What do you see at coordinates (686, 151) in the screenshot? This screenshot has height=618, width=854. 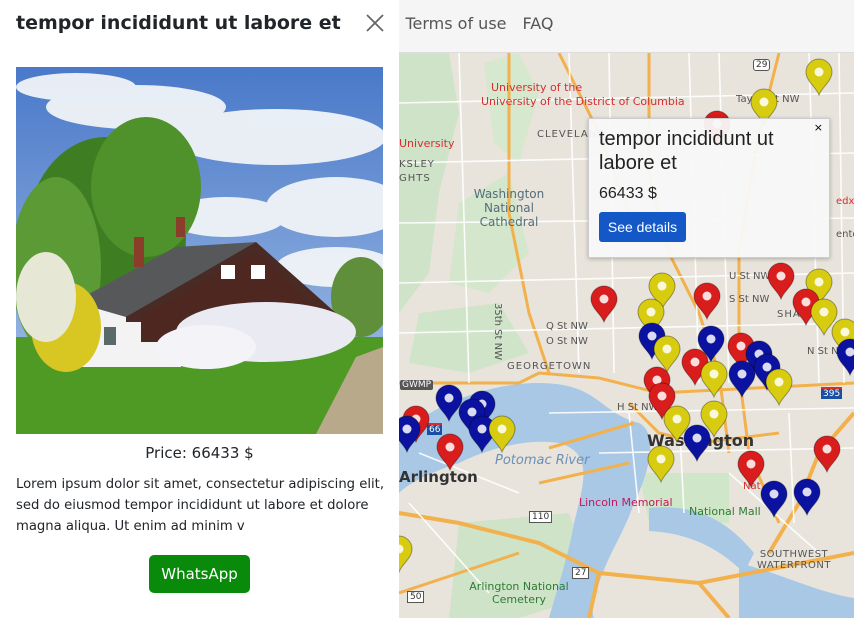 I see `popup-title: tempor incididunt ut labore et` at bounding box center [686, 151].